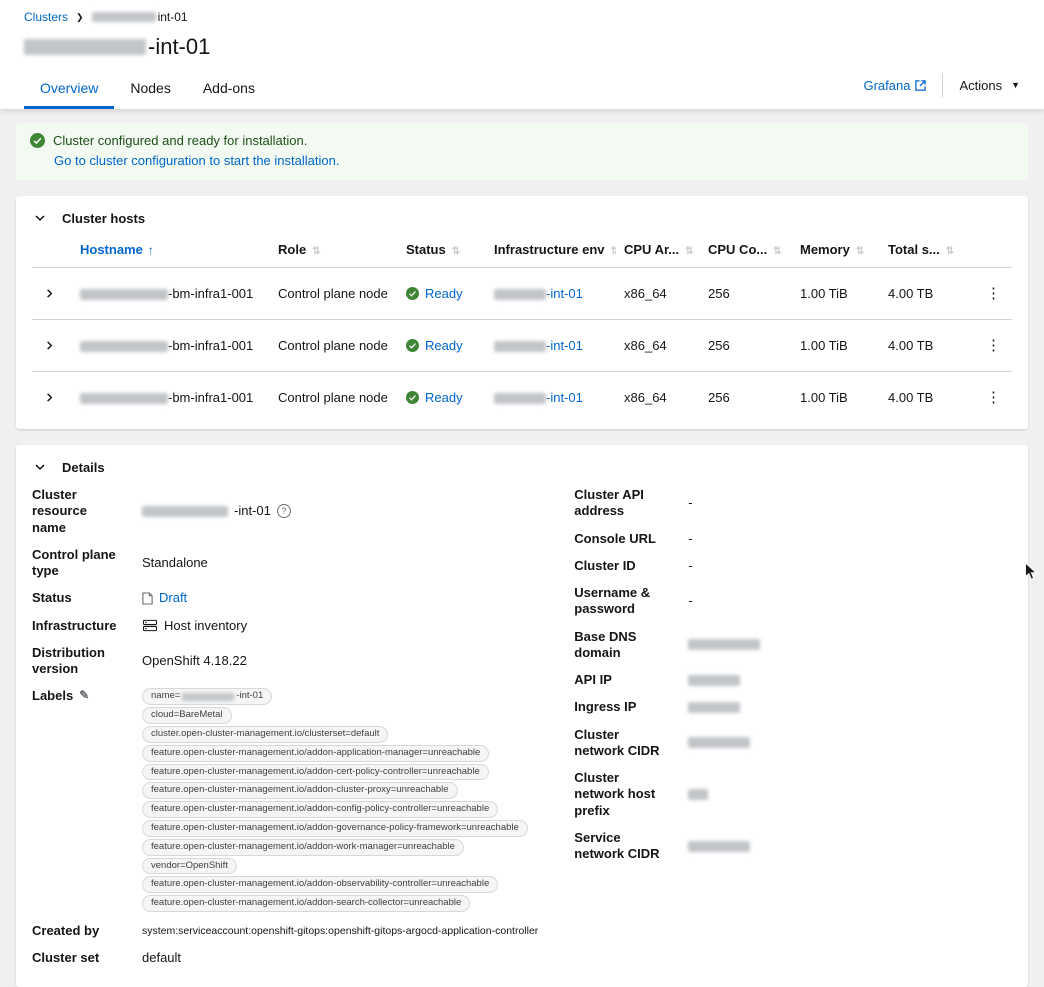 This screenshot has height=987, width=1044. I want to click on actions-dropdown-button: Actions ▼, so click(989, 85).